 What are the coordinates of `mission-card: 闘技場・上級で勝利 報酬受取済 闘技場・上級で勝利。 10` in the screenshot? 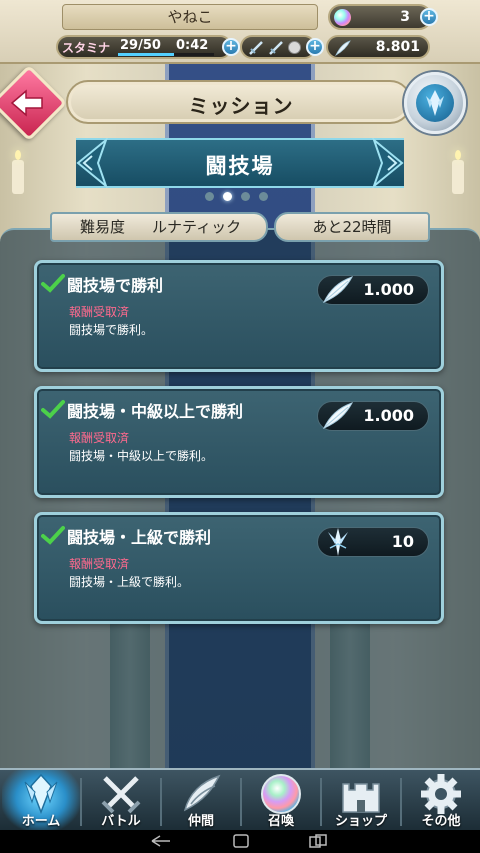 It's located at (239, 568).